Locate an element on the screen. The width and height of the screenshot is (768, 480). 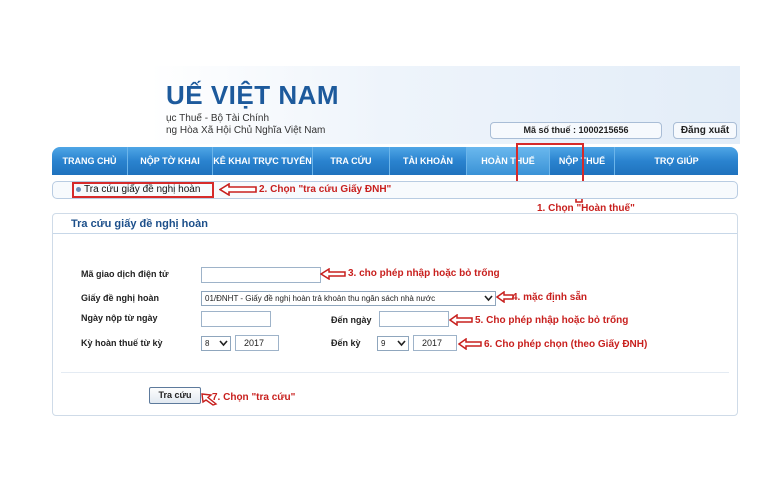
nav-item-help: TRỢ GIÚP is located at coordinates (676, 161).